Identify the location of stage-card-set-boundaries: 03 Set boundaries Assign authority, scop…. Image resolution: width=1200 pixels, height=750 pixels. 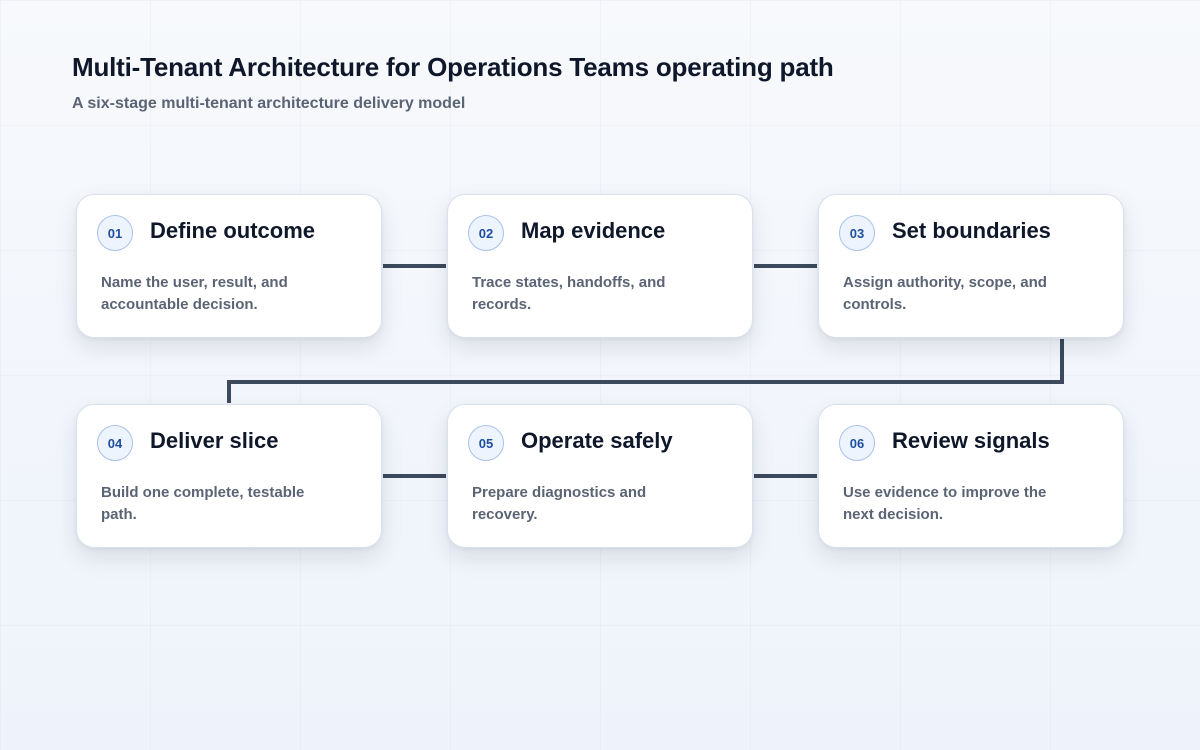
(971, 266).